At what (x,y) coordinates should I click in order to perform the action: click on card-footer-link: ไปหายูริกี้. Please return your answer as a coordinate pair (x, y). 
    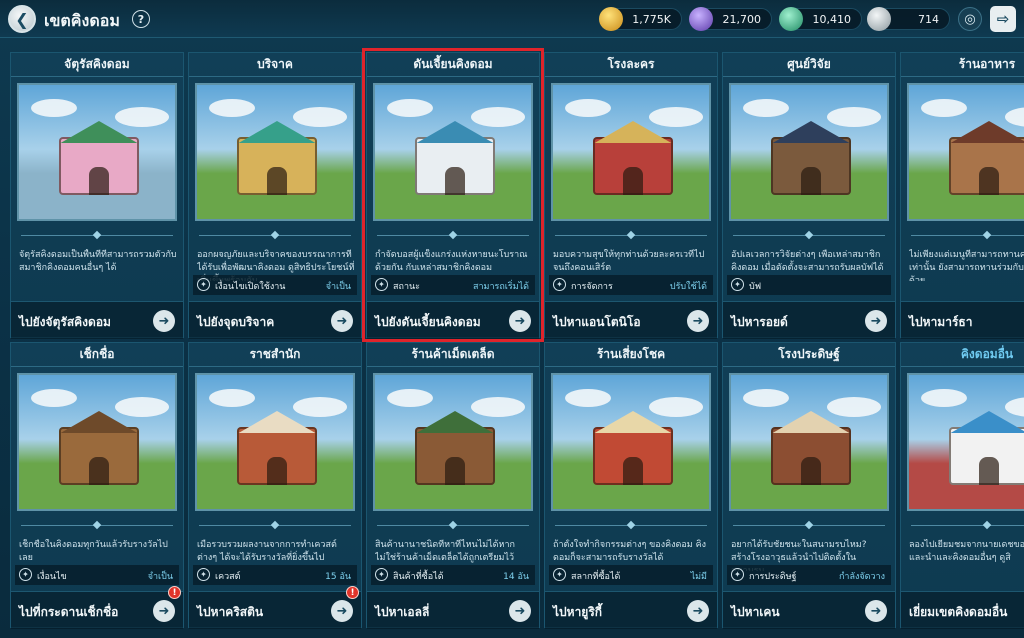
    Looking at the image, I should click on (577, 612).